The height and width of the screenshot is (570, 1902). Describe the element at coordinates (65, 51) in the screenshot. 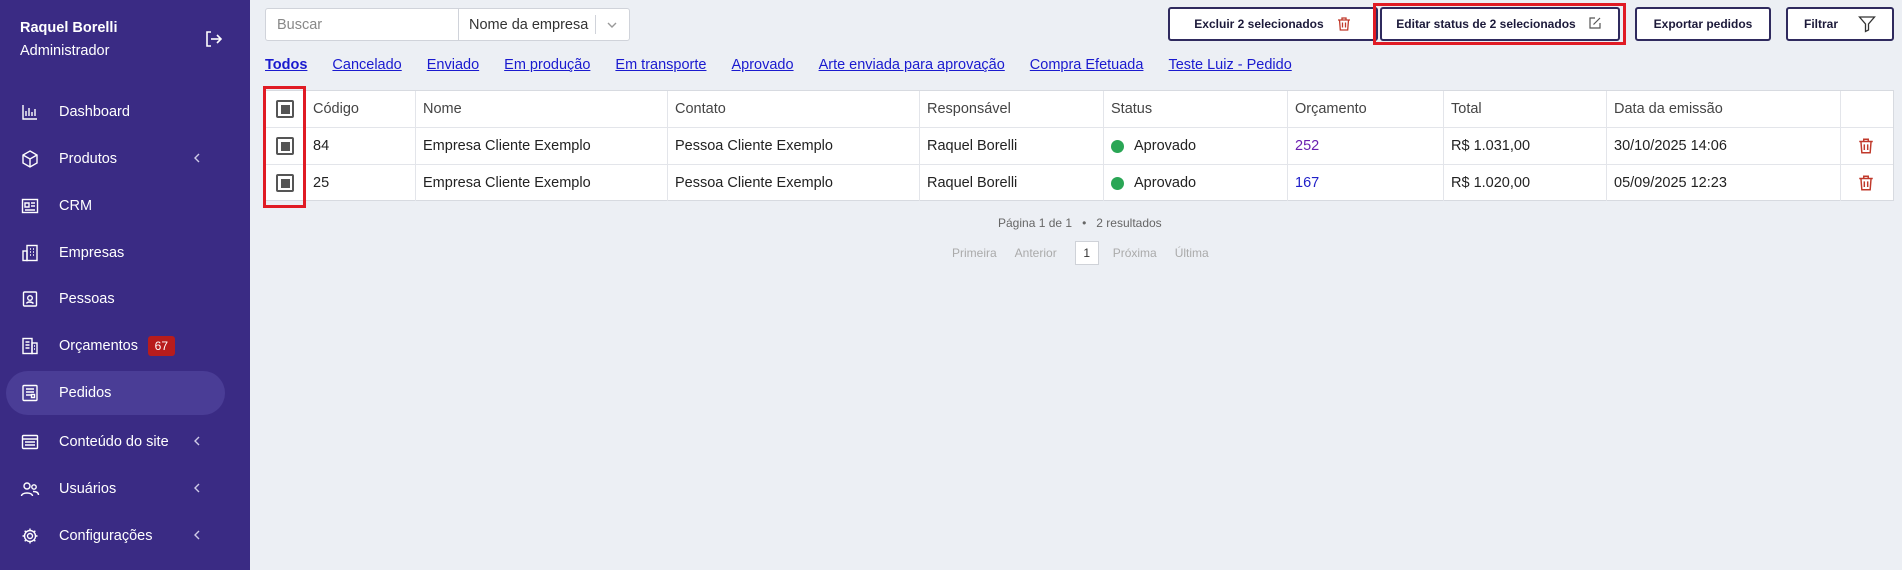

I see `user-role: Administrador` at that location.